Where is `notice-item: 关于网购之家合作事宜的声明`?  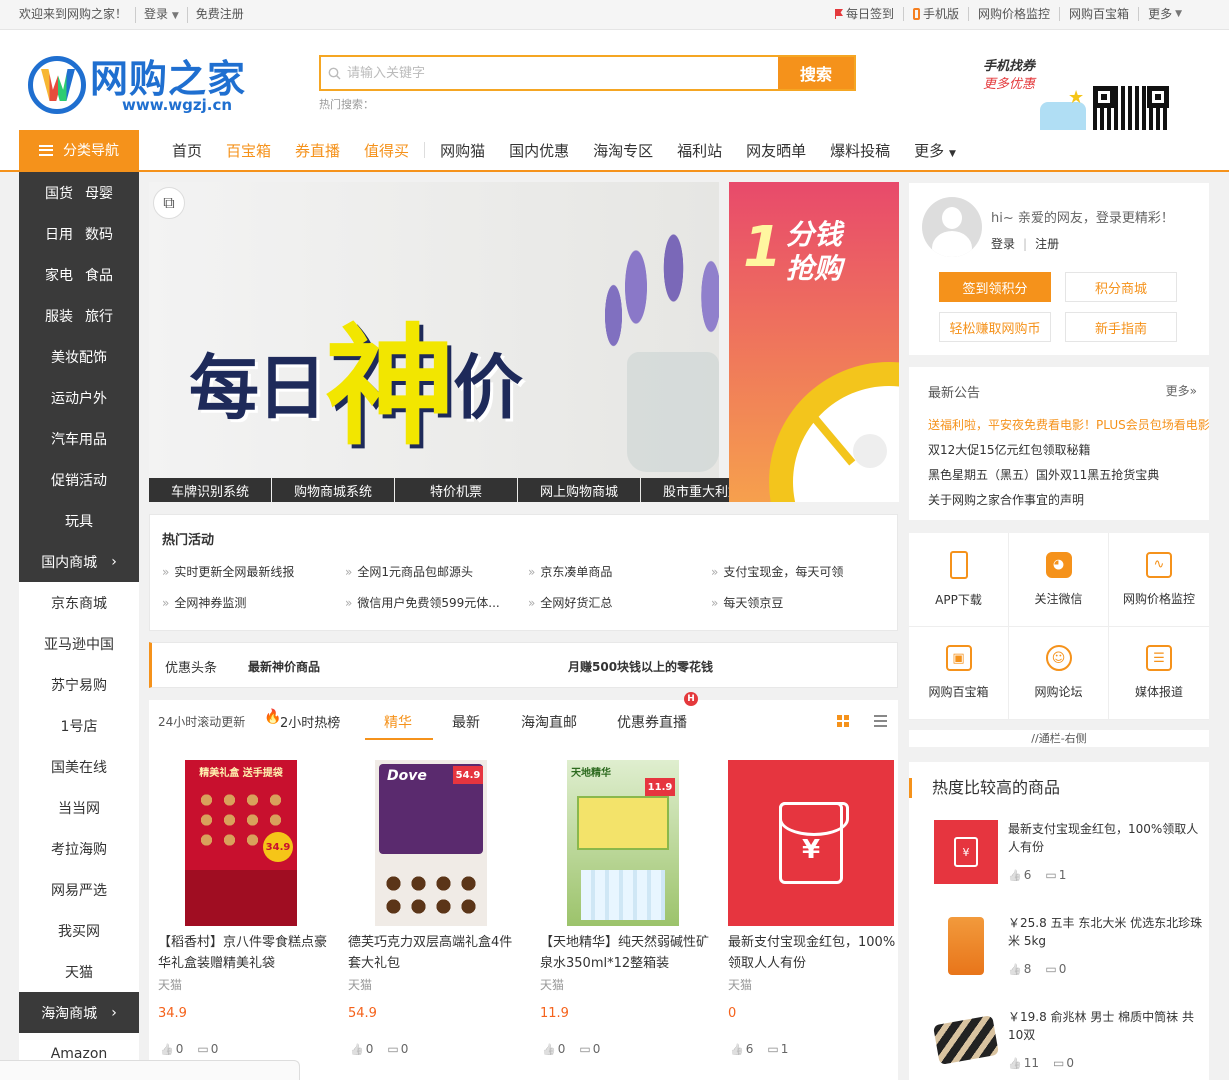 notice-item: 关于网购之家合作事宜的声明 is located at coordinates (1068, 500).